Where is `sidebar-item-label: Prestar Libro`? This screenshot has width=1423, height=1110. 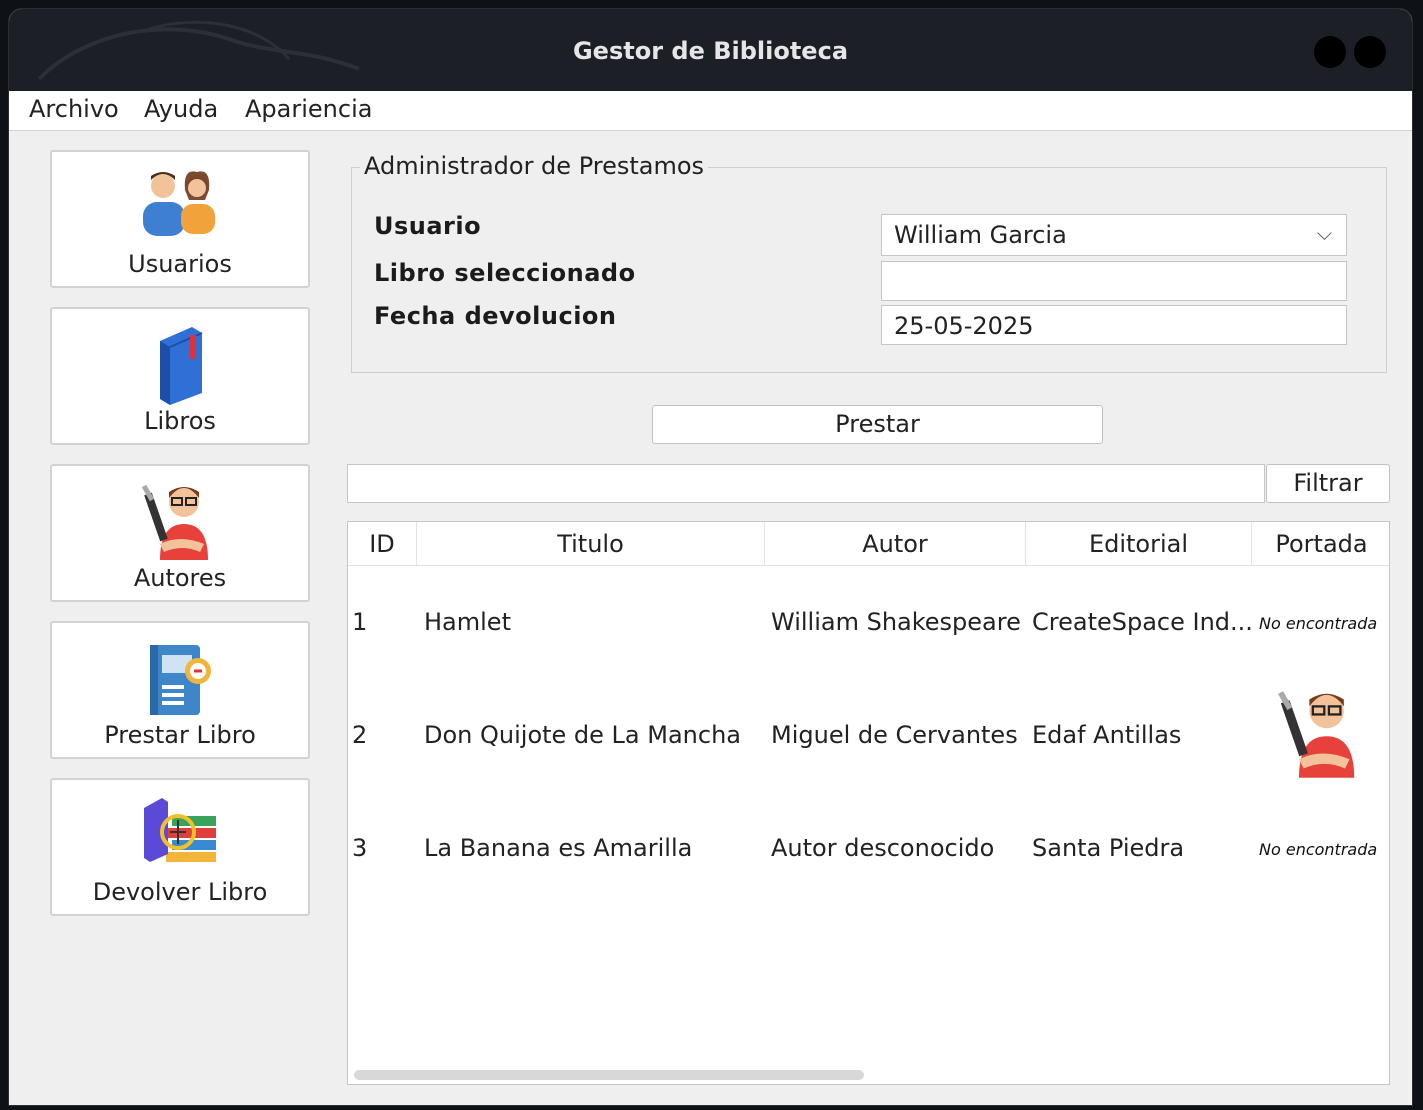 sidebar-item-label: Prestar Libro is located at coordinates (180, 735).